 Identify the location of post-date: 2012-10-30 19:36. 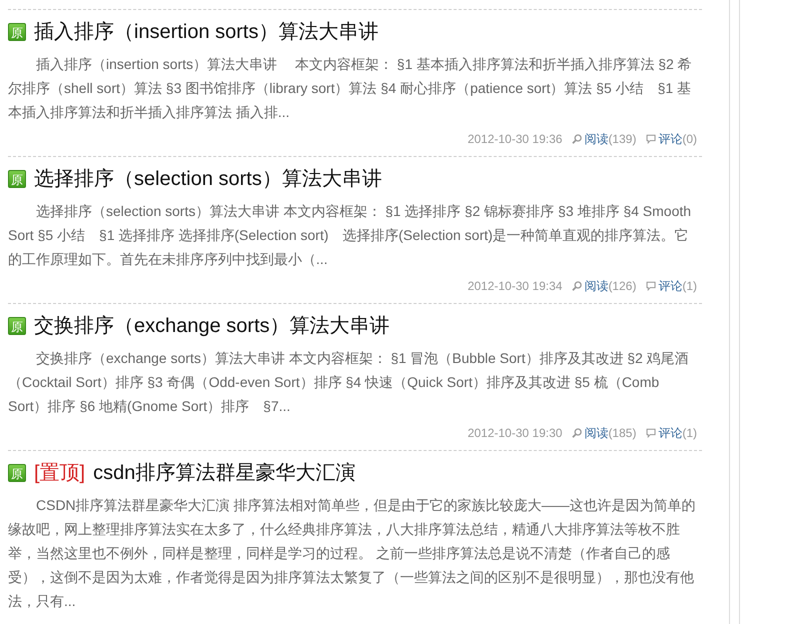
(515, 139).